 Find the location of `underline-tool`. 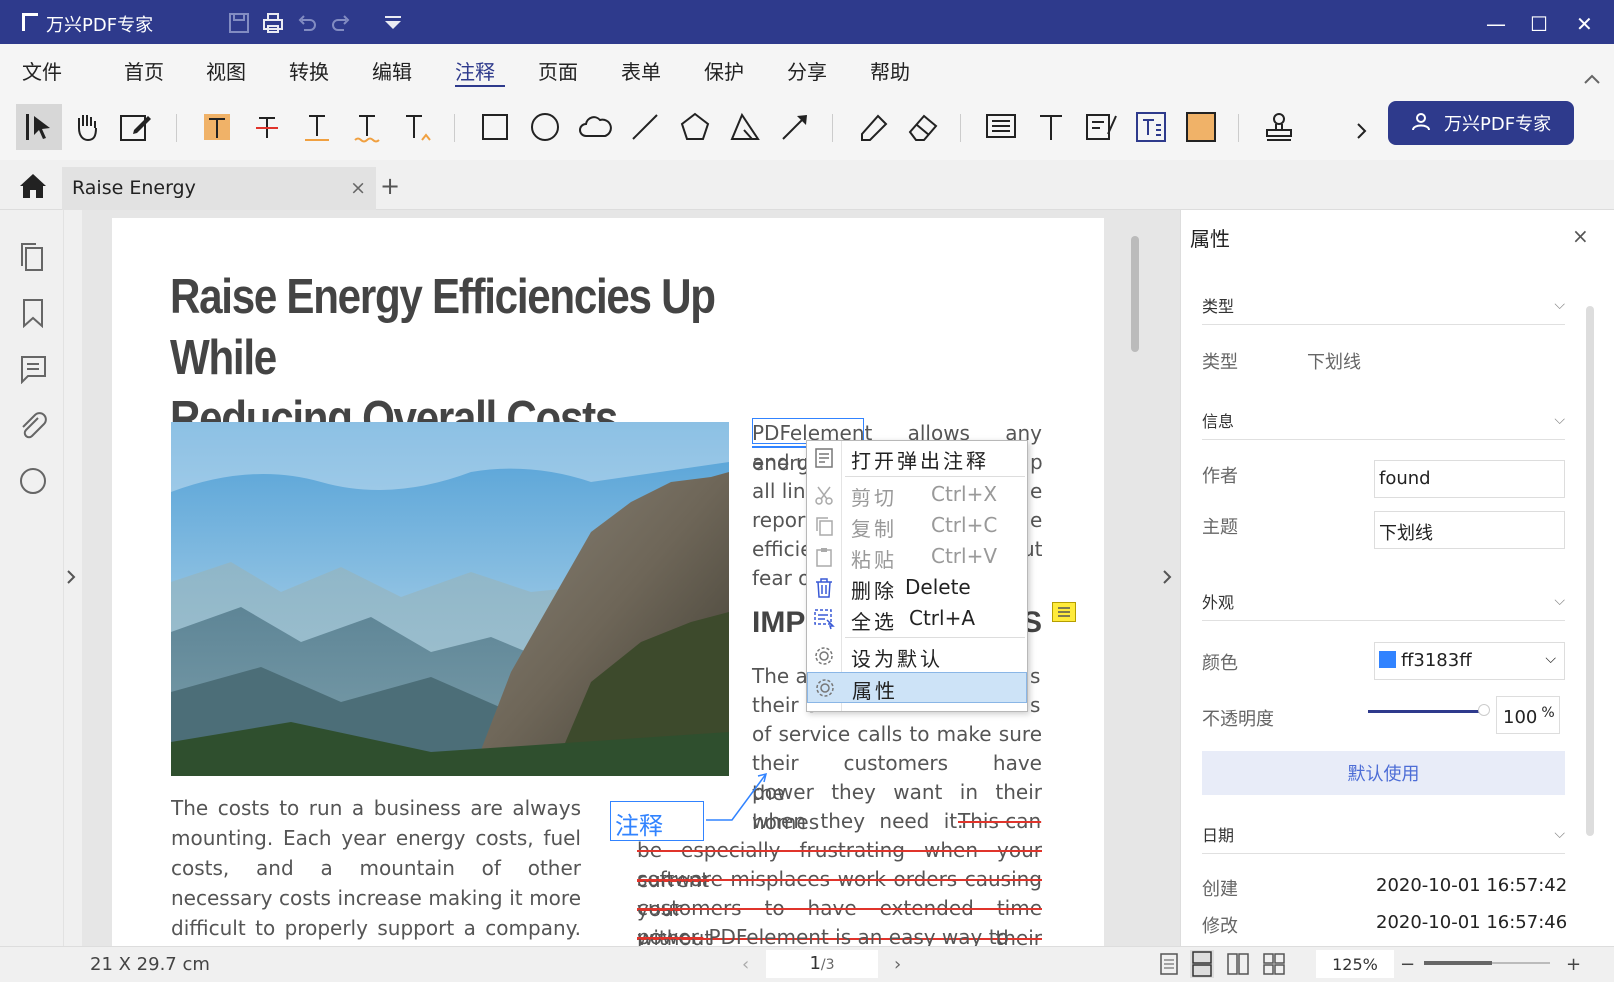

underline-tool is located at coordinates (317, 127).